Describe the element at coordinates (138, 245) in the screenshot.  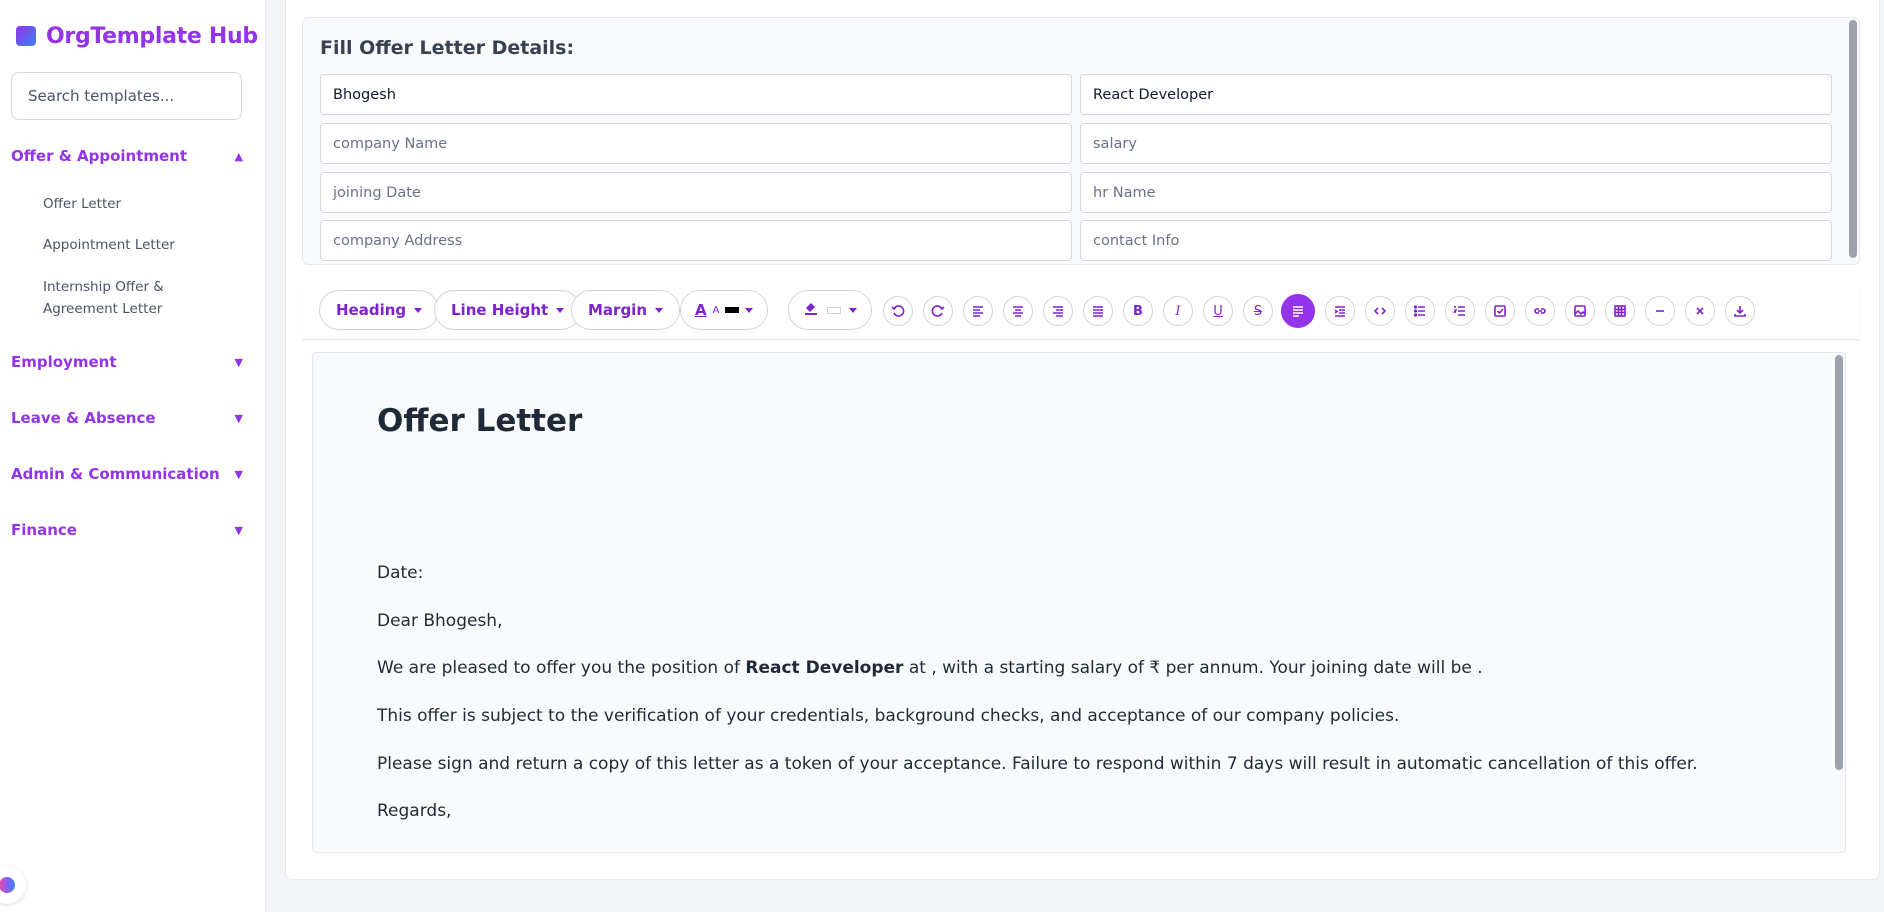
I see `sidebar-item-appointment-letter: Appointment Letter` at that location.